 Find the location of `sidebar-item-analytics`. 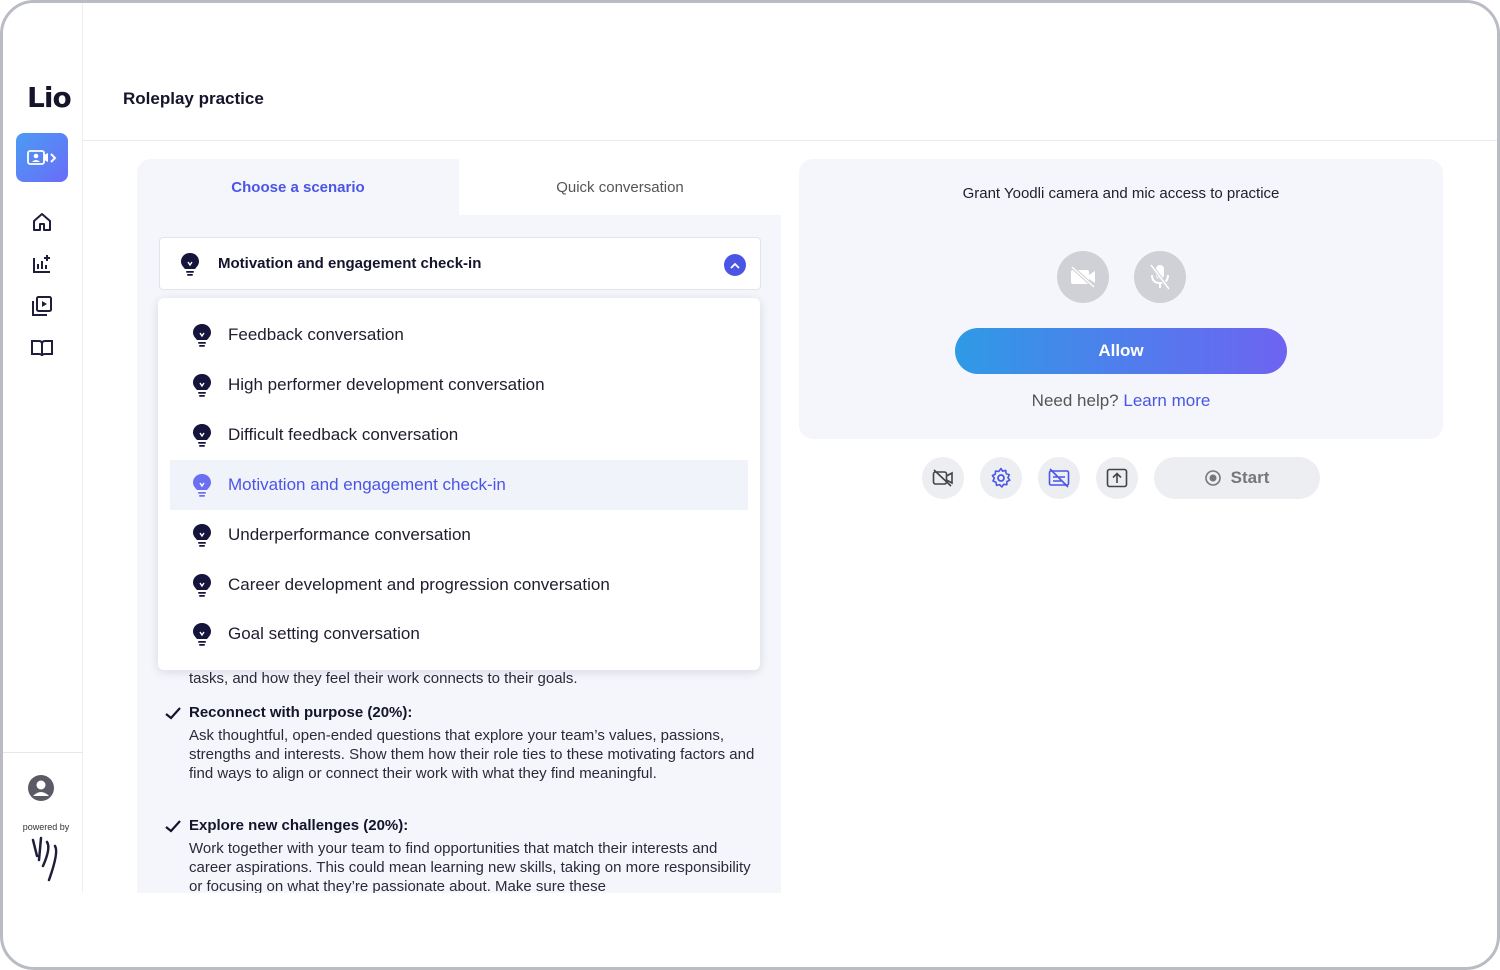

sidebar-item-analytics is located at coordinates (42, 264).